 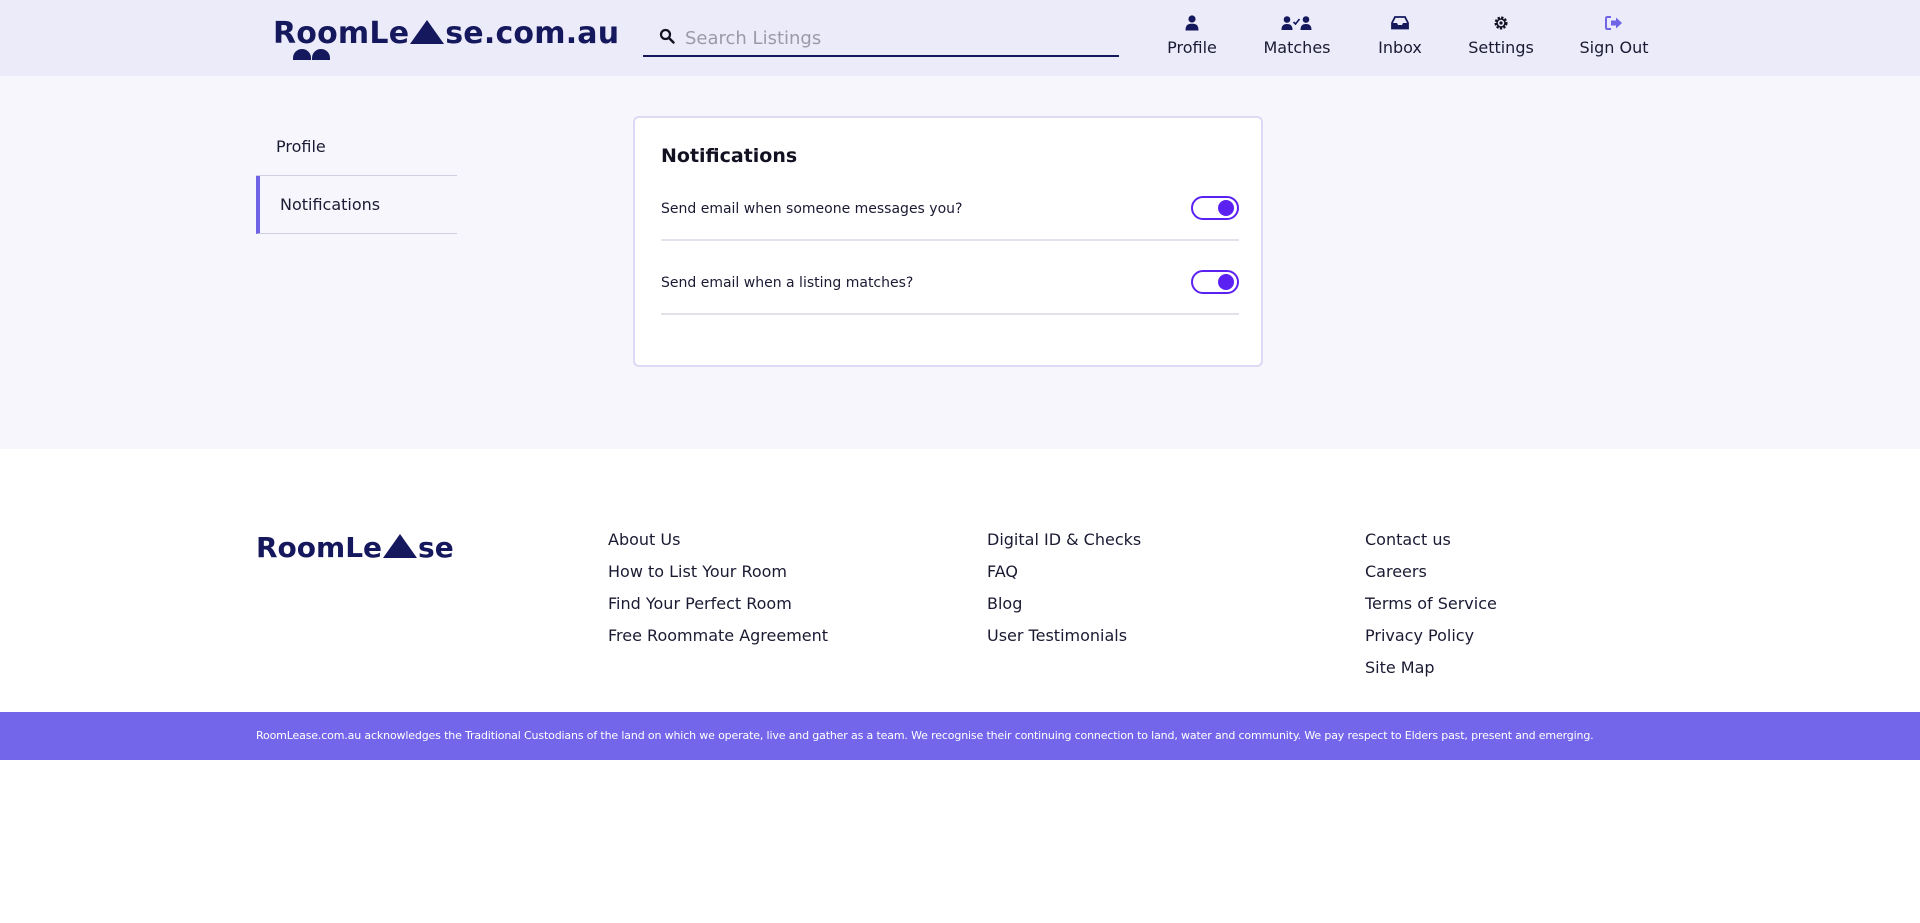 I want to click on users-check-icon, so click(x=1296, y=23).